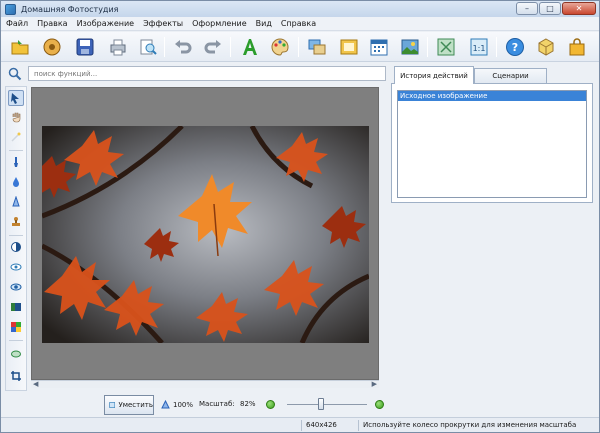 The width and height of the screenshot is (600, 433). What do you see at coordinates (16, 117) in the screenshot?
I see `hand-icon` at bounding box center [16, 117].